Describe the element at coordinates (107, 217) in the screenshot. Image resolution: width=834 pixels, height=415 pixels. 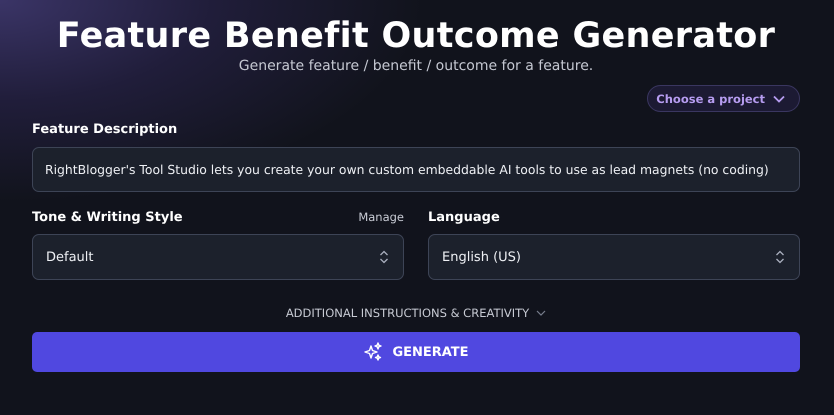
I see `field-label: Tone & Writing Style` at that location.